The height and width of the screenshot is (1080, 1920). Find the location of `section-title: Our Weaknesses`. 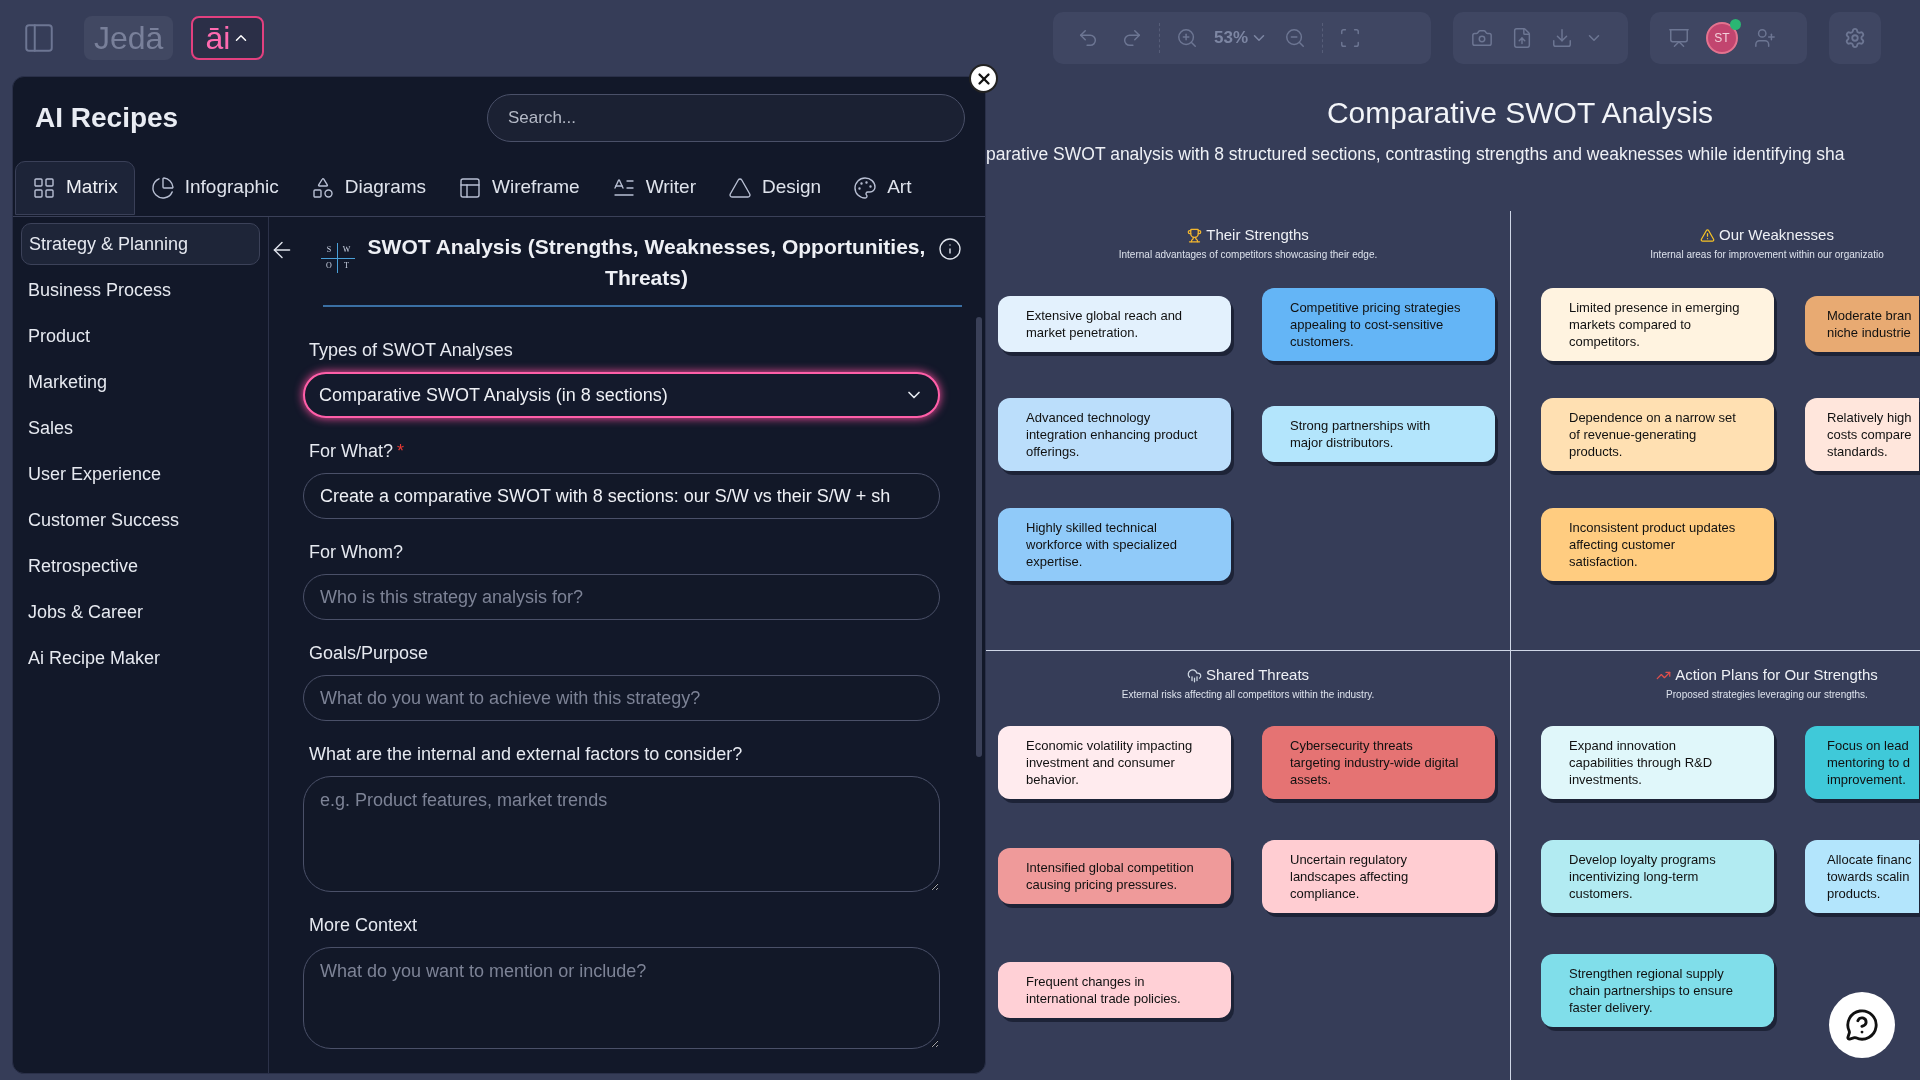

section-title: Our Weaknesses is located at coordinates (1776, 235).